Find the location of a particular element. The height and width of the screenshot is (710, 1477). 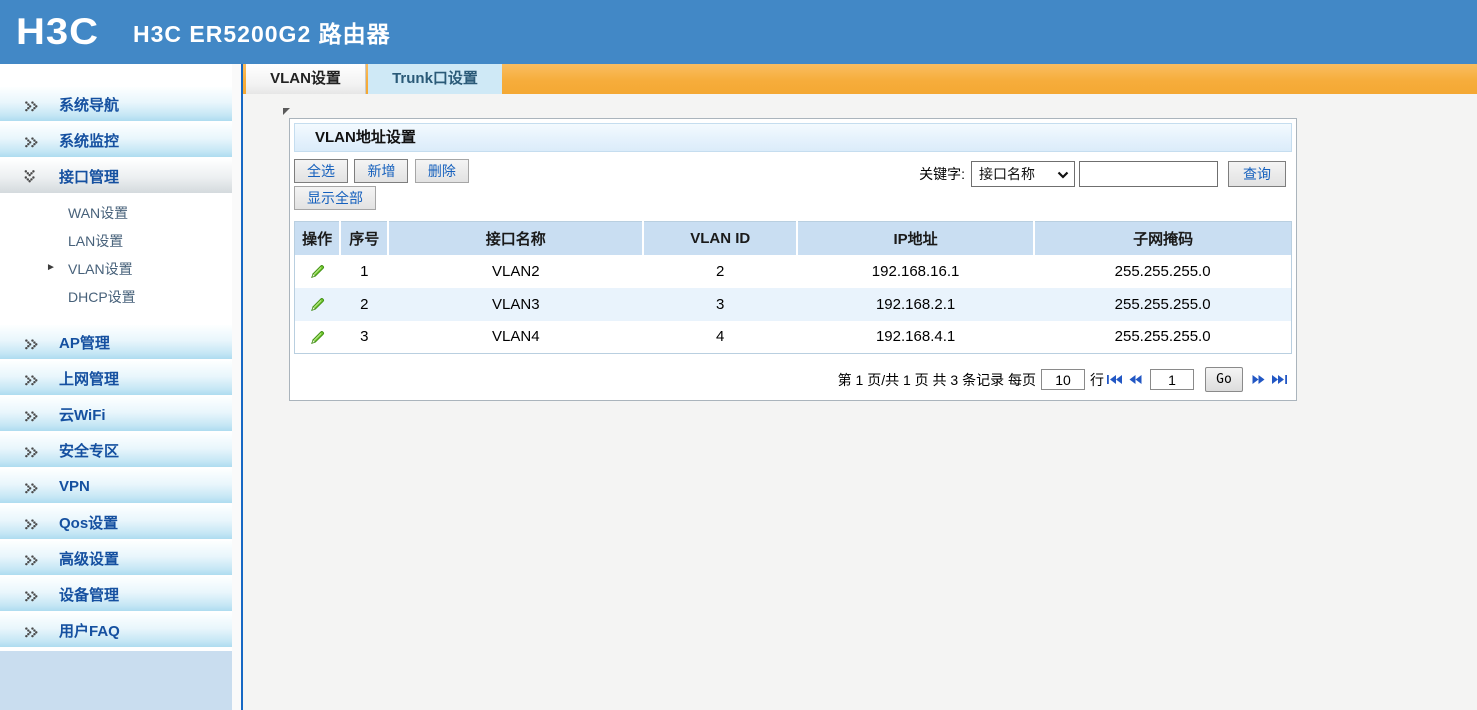

sidebar-item-interface-mgmt: 接口管理 is located at coordinates (116, 176).